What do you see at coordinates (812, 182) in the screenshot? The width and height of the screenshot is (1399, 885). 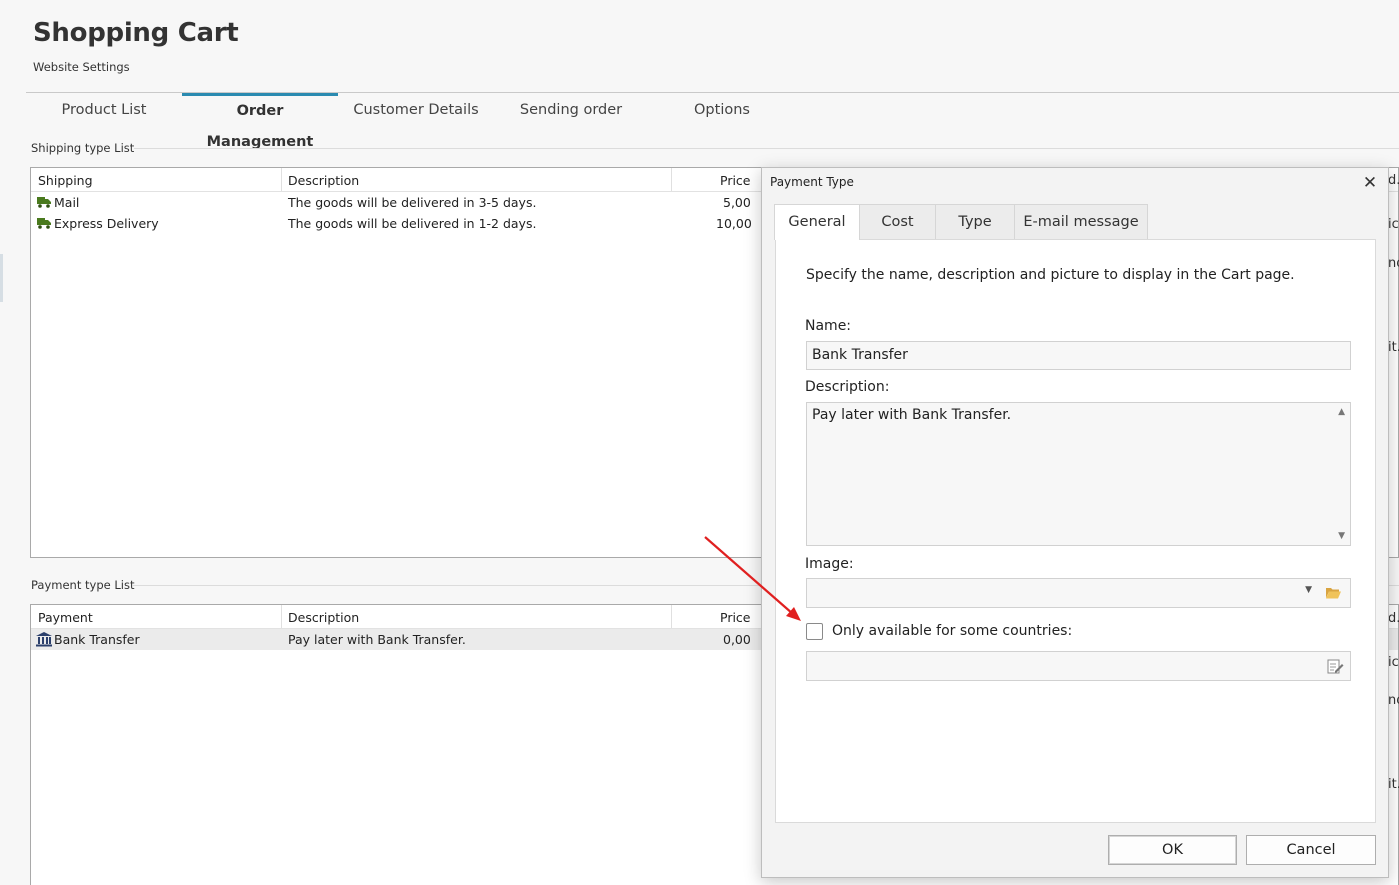 I see `dialog-title: Payment Type` at bounding box center [812, 182].